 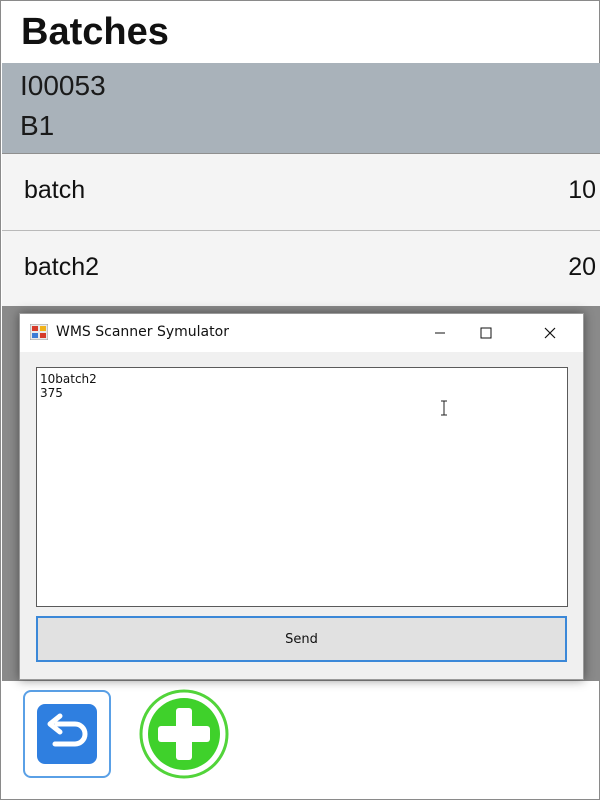 What do you see at coordinates (55, 190) in the screenshot?
I see `batch-name: batch` at bounding box center [55, 190].